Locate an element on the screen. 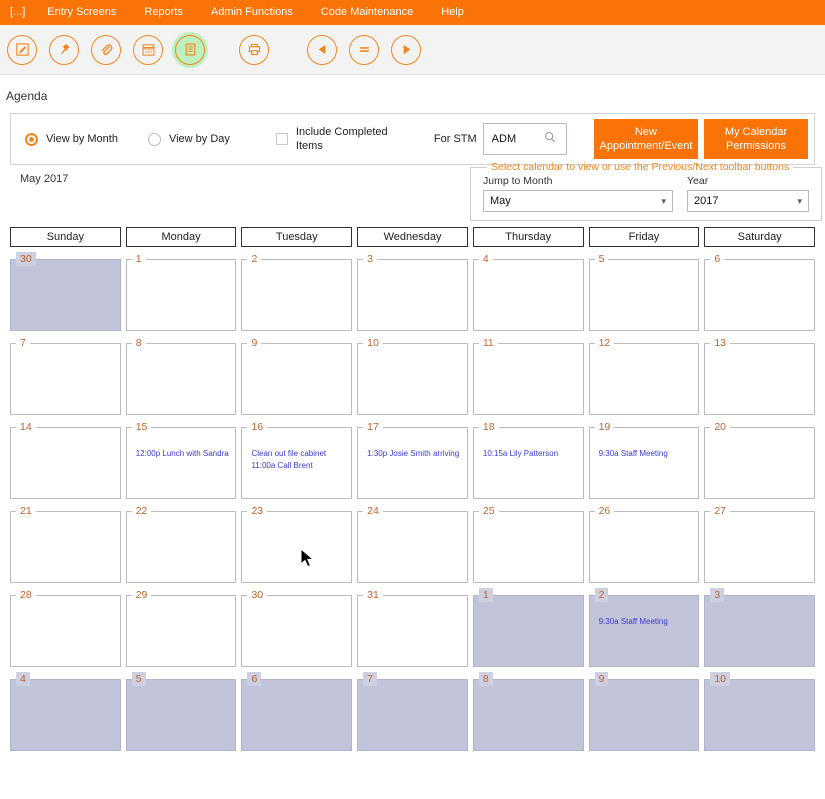 The width and height of the screenshot is (825, 799). calendar-day-cell: 26 is located at coordinates (644, 543).